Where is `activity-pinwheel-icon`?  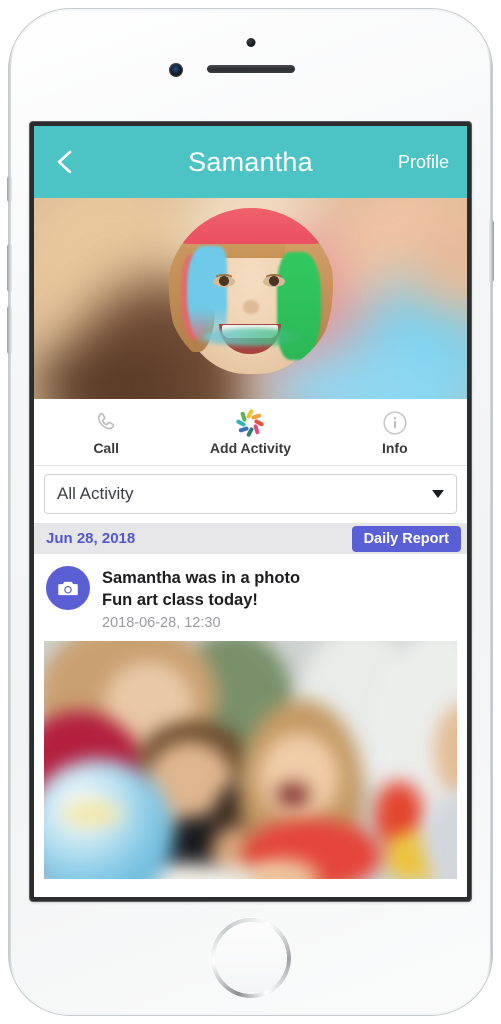 activity-pinwheel-icon is located at coordinates (250, 422).